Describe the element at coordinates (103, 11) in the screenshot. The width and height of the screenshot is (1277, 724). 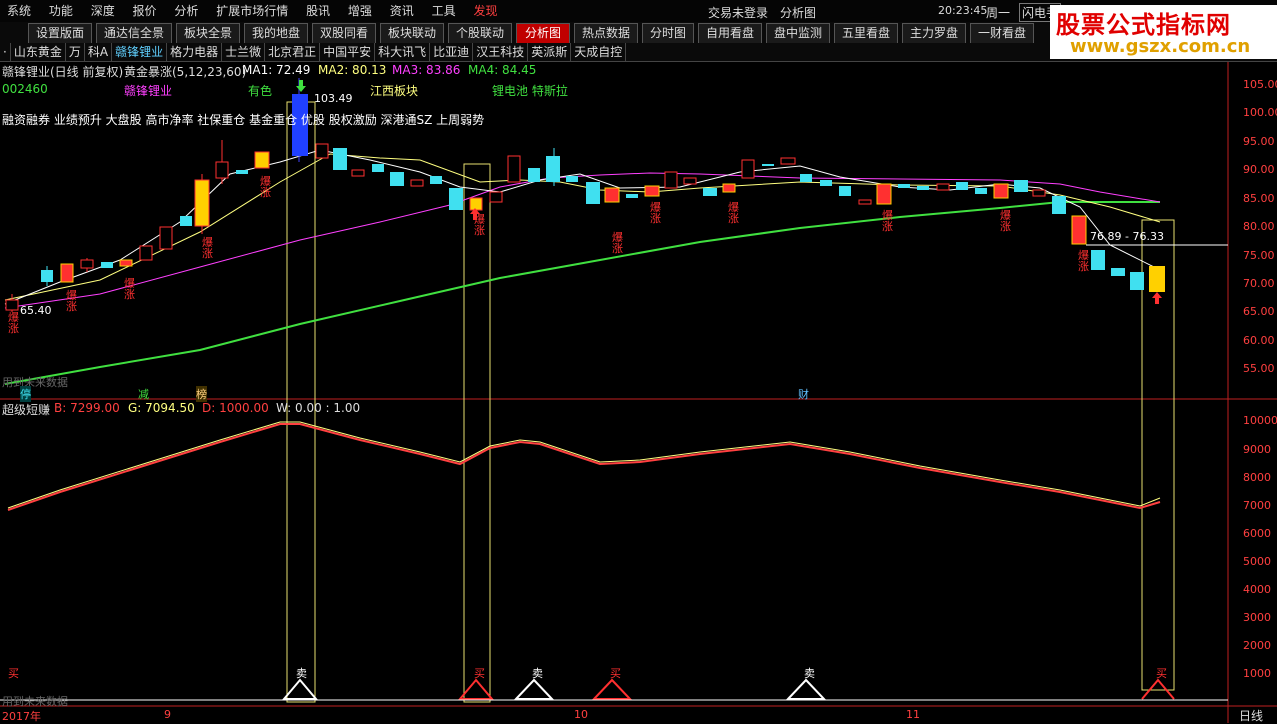
I see `menu-depth: 深度` at that location.